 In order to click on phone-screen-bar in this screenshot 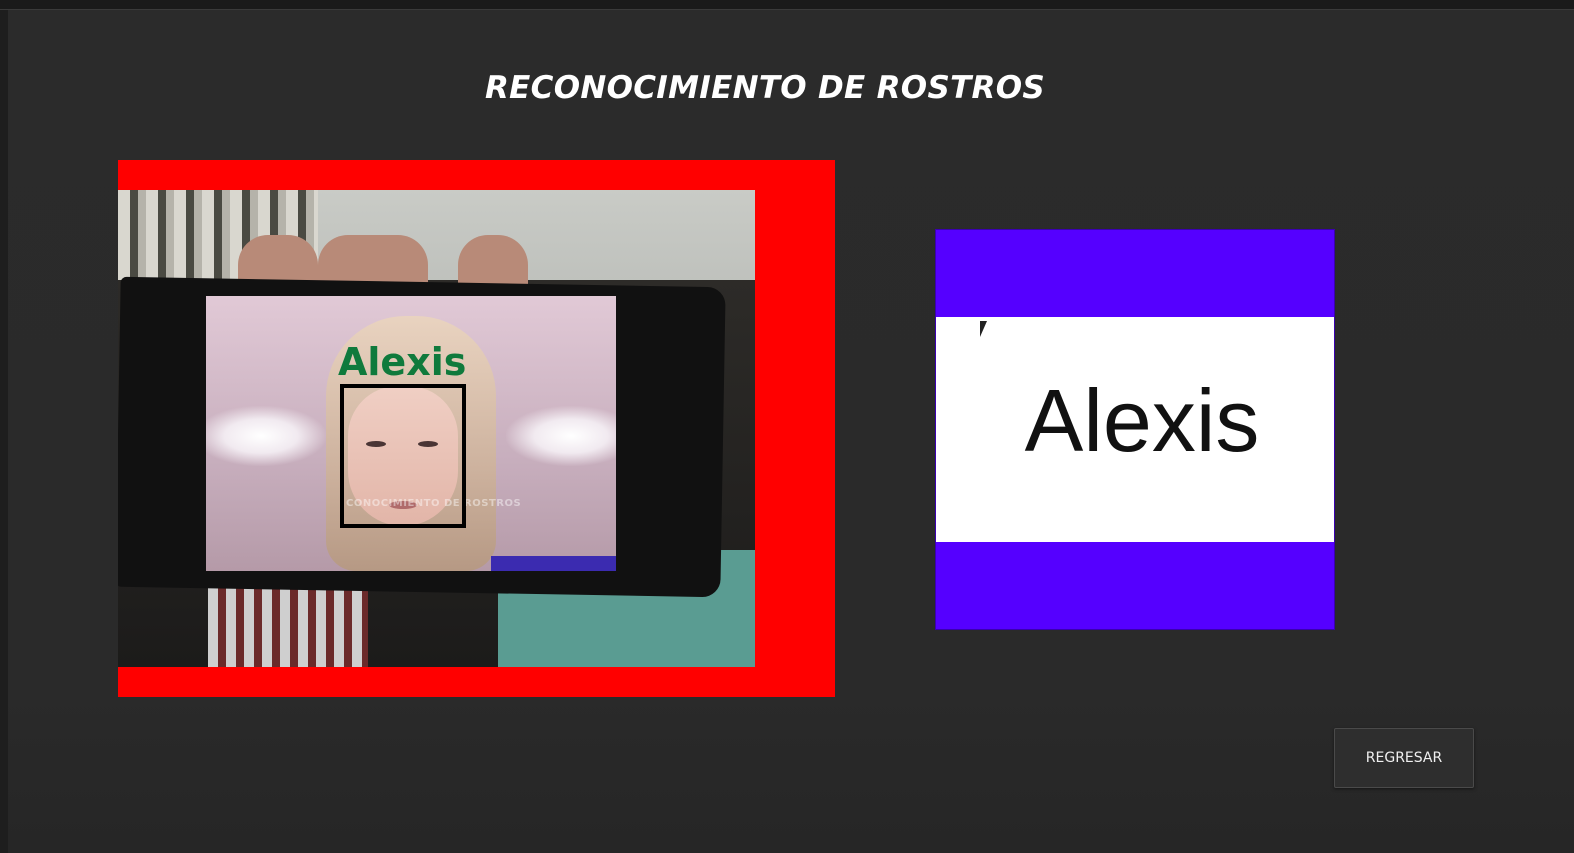, I will do `click(553, 563)`.